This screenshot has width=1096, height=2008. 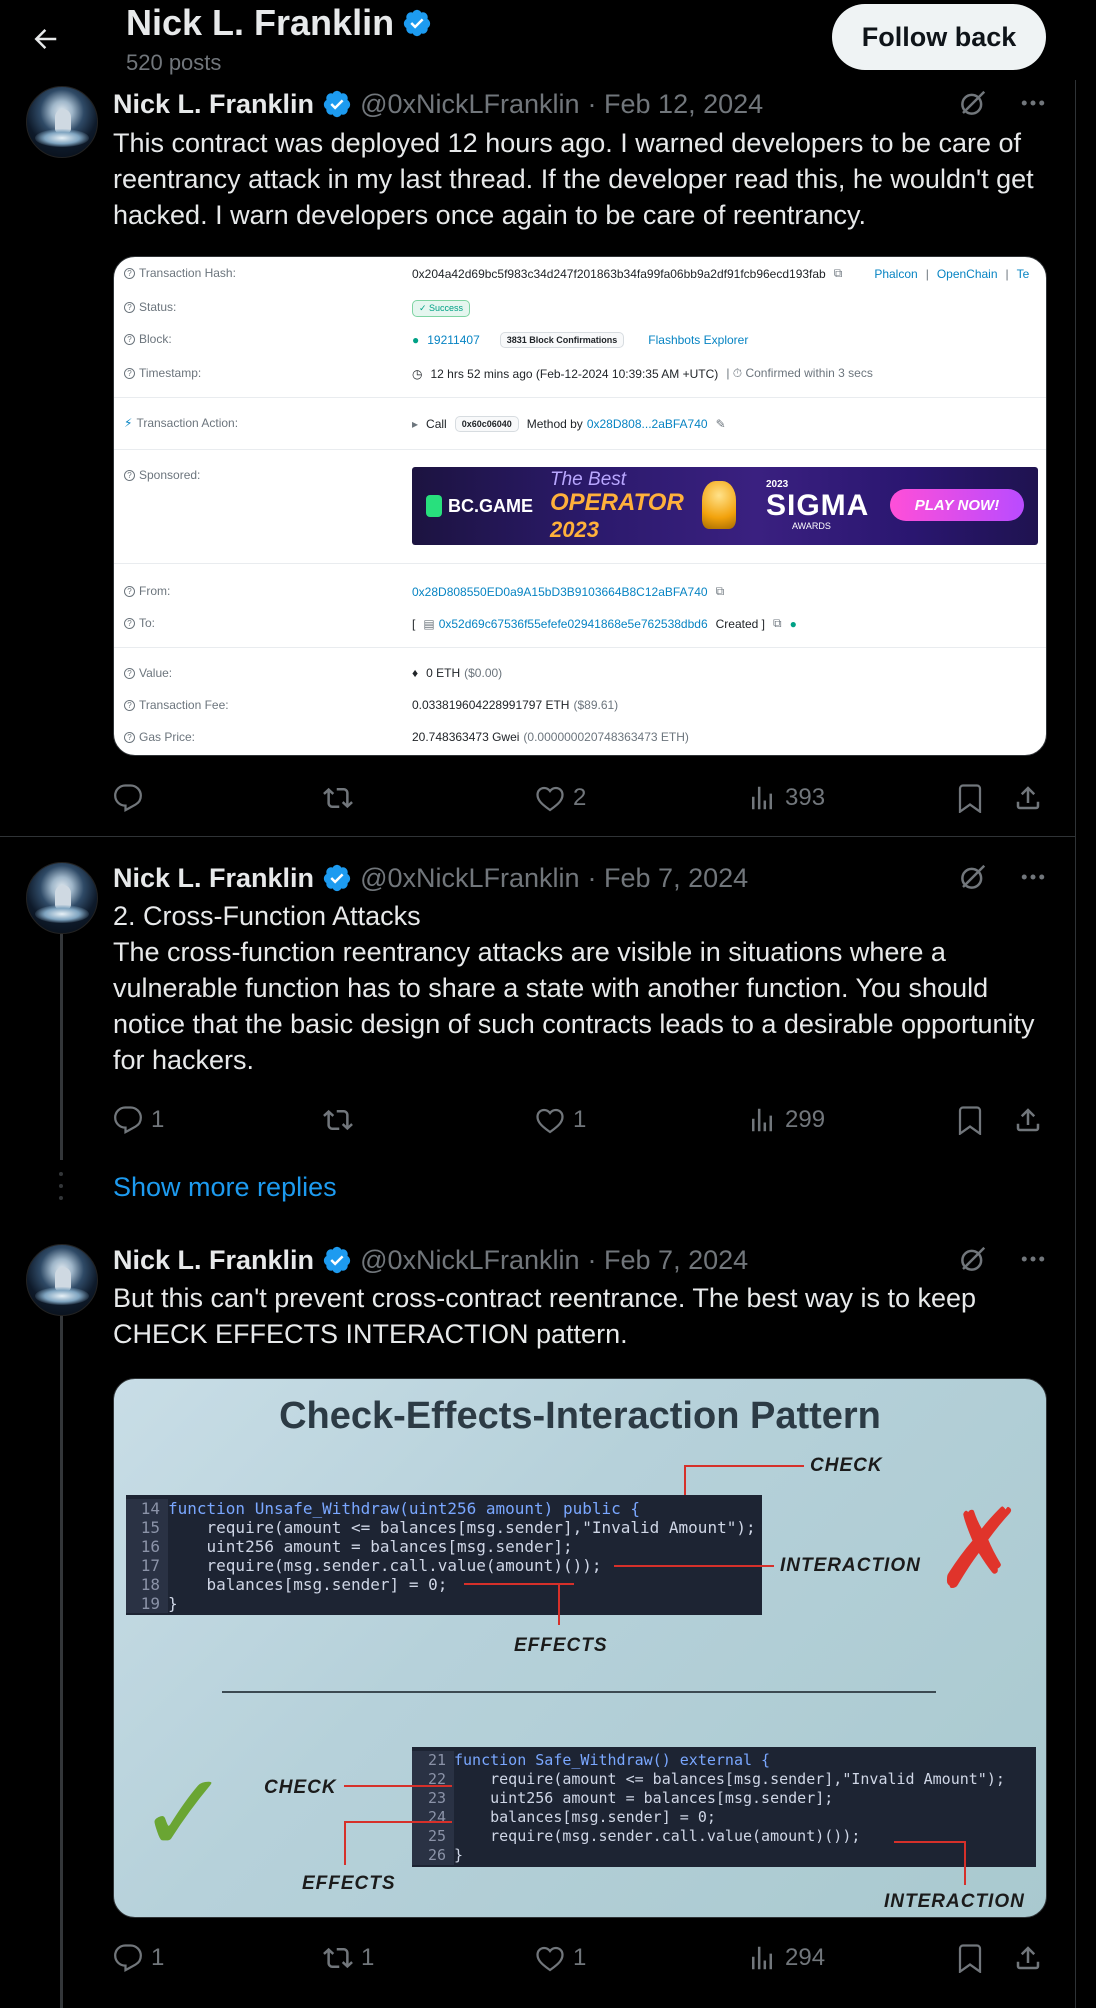 What do you see at coordinates (158, 307) in the screenshot?
I see `tx-status-label: Status:` at bounding box center [158, 307].